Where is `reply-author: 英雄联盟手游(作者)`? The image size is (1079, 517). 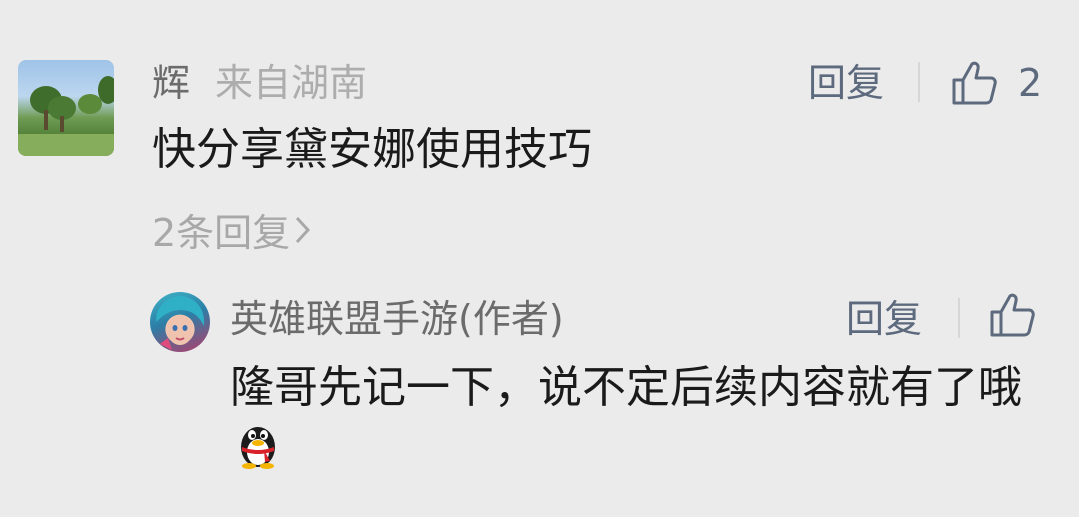
reply-author: 英雄联盟手游(作者) is located at coordinates (397, 319).